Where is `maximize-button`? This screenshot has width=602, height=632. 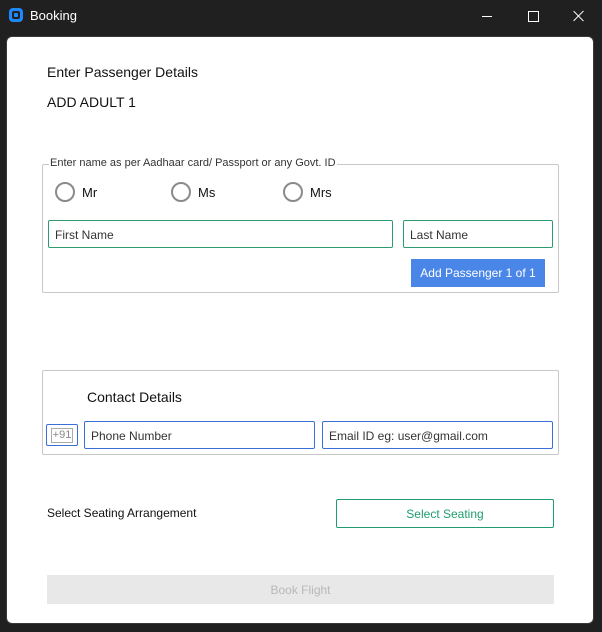
maximize-button is located at coordinates (533, 16).